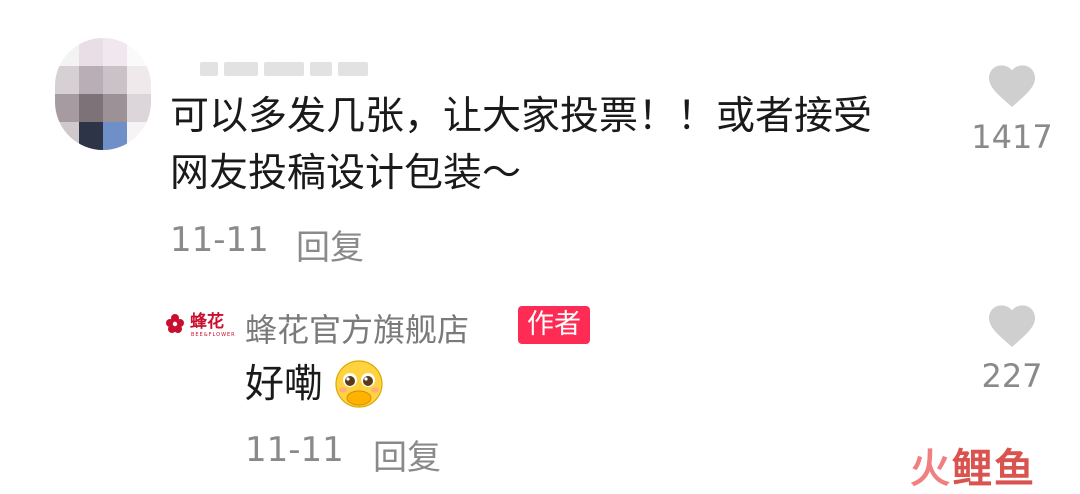 The width and height of the screenshot is (1080, 494). What do you see at coordinates (330, 244) in the screenshot?
I see `reply-button: 回复` at bounding box center [330, 244].